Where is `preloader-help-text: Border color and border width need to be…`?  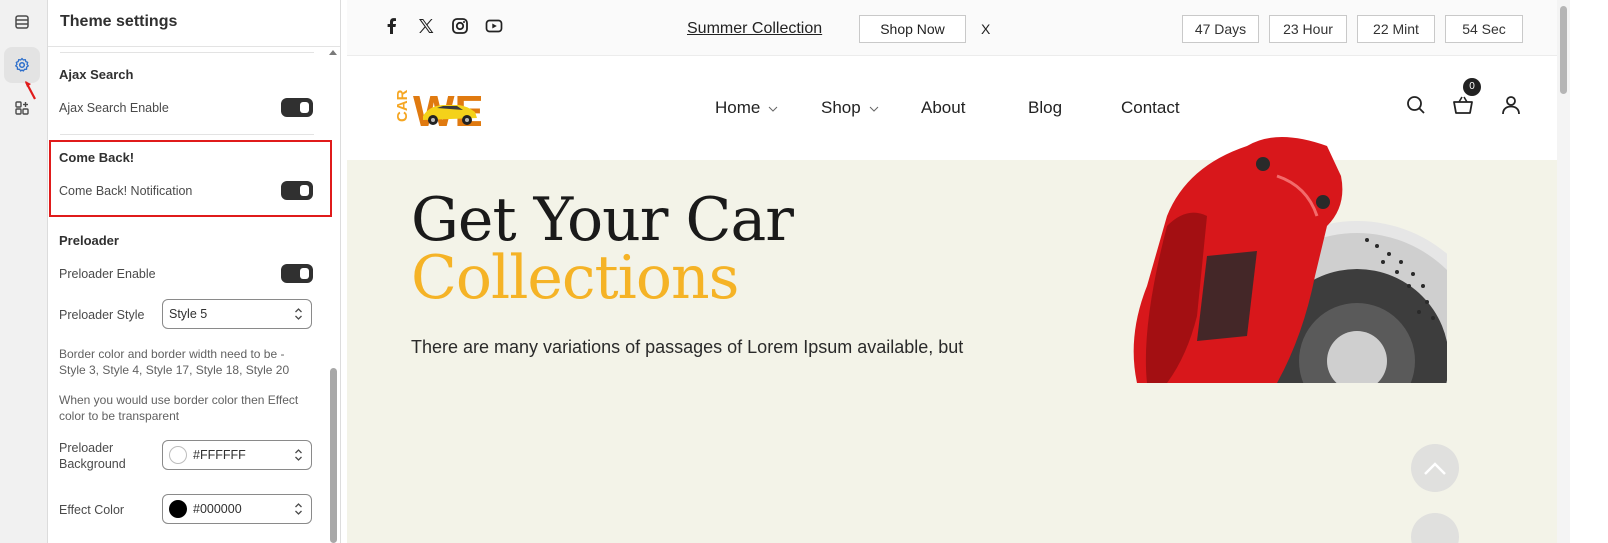 preloader-help-text: Border color and border width need to be… is located at coordinates (174, 362).